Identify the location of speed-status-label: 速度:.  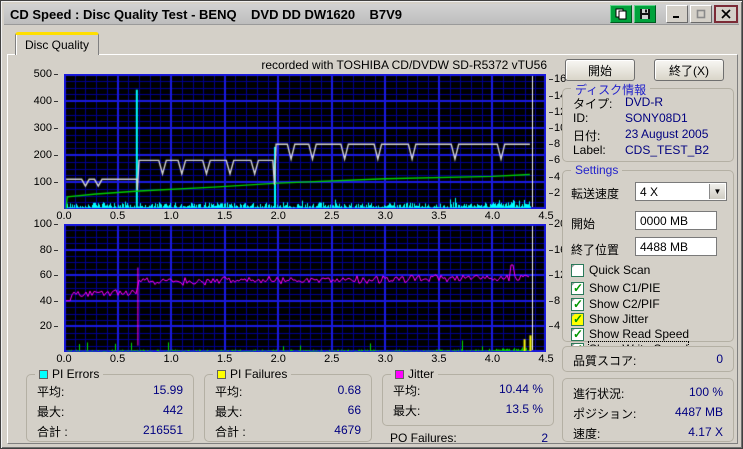
(587, 434).